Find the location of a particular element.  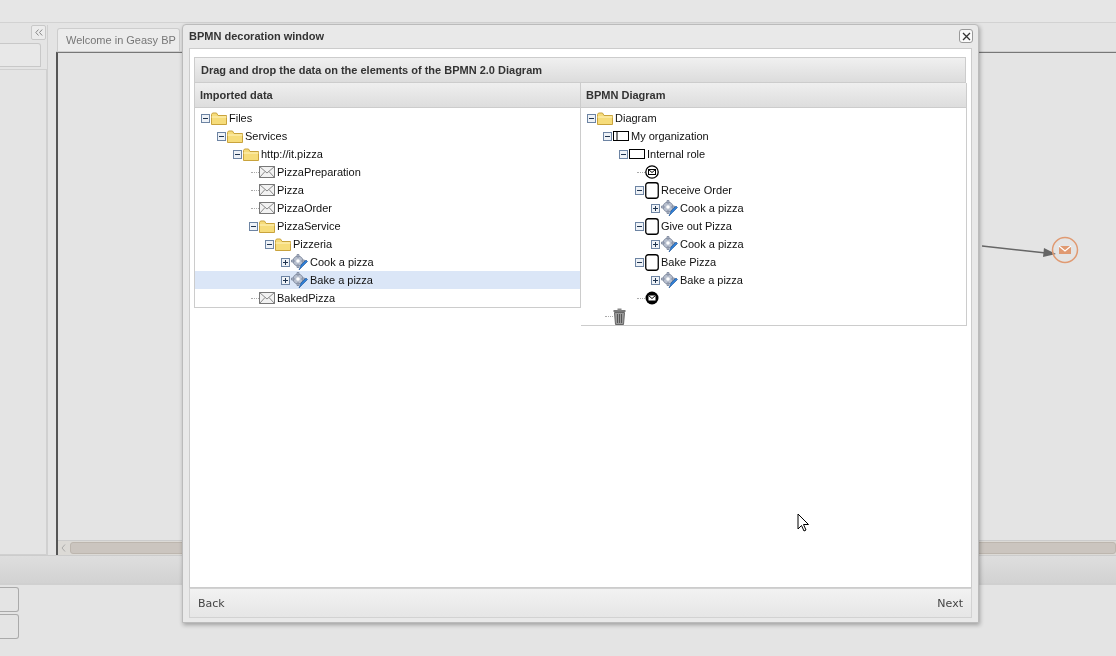

tree-label: Bake Pizza is located at coordinates (689, 262).